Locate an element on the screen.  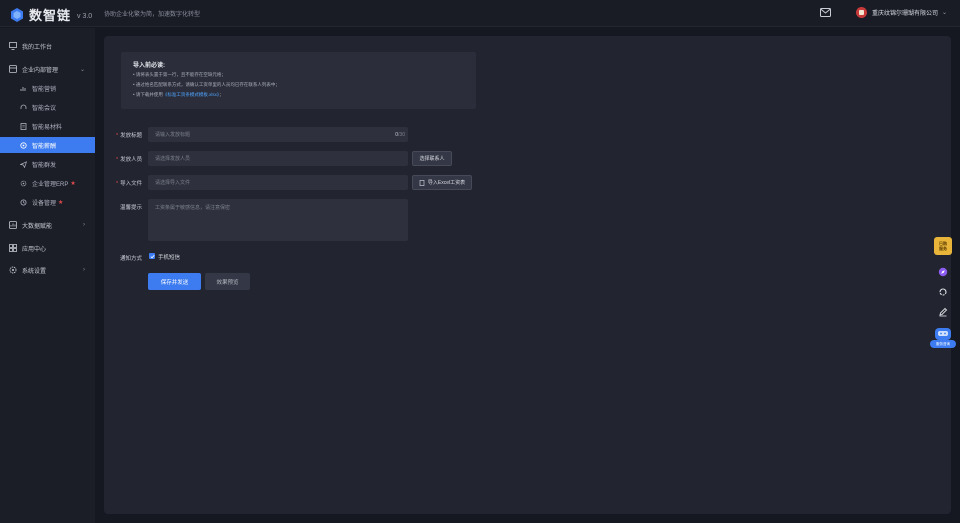
gear-icon is located at coordinates (23, 183).